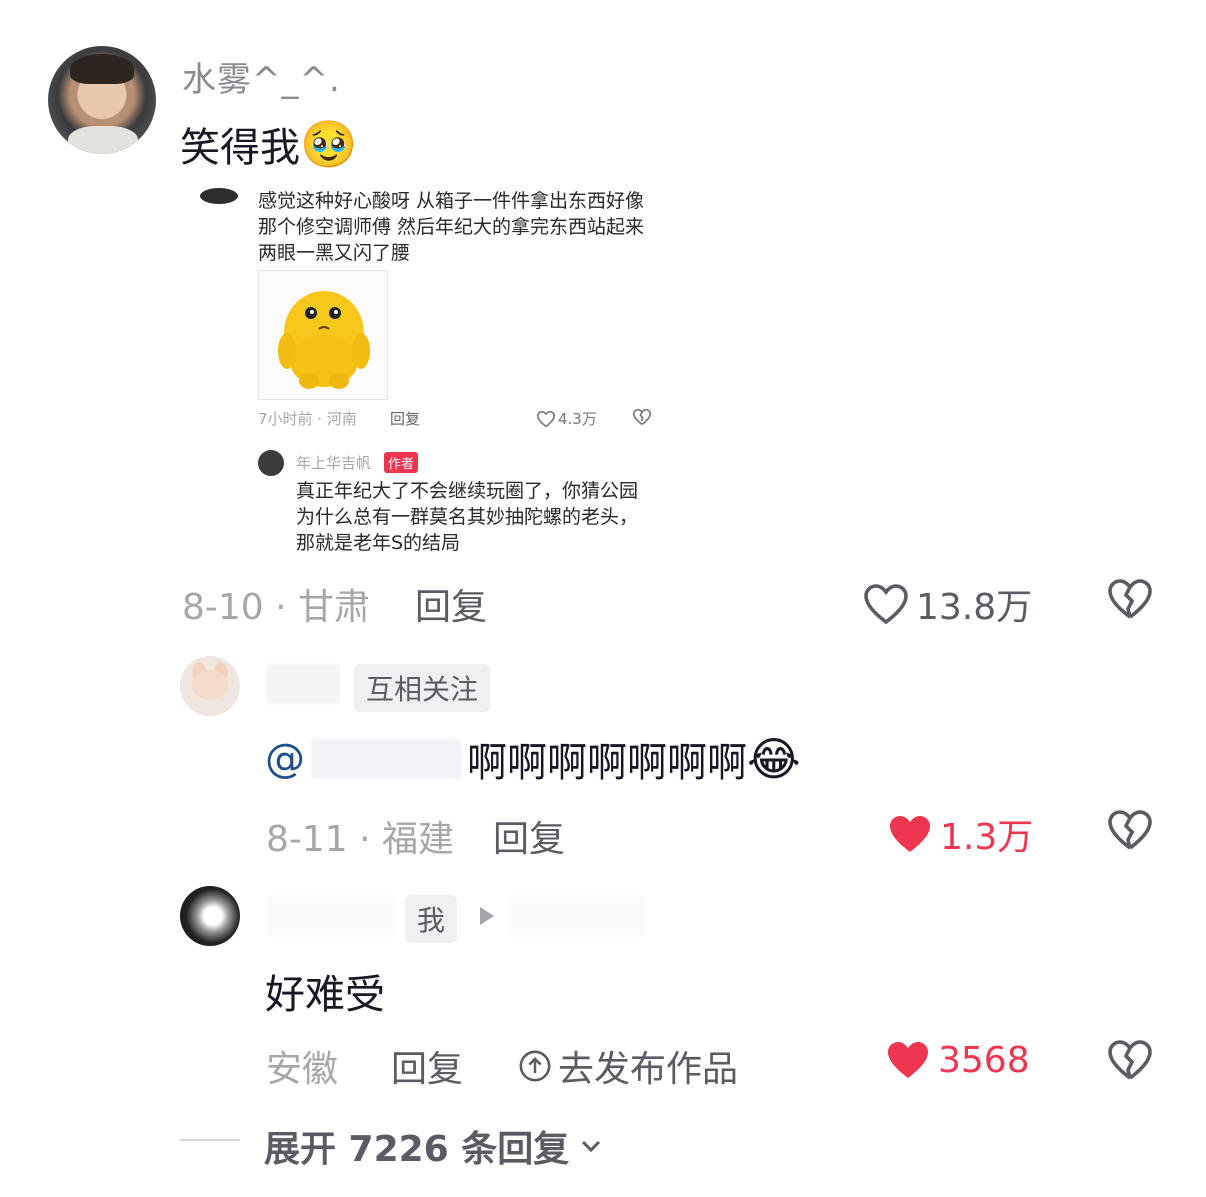 The image size is (1206, 1197). What do you see at coordinates (325, 995) in the screenshot?
I see `comment-text: 好难受` at bounding box center [325, 995].